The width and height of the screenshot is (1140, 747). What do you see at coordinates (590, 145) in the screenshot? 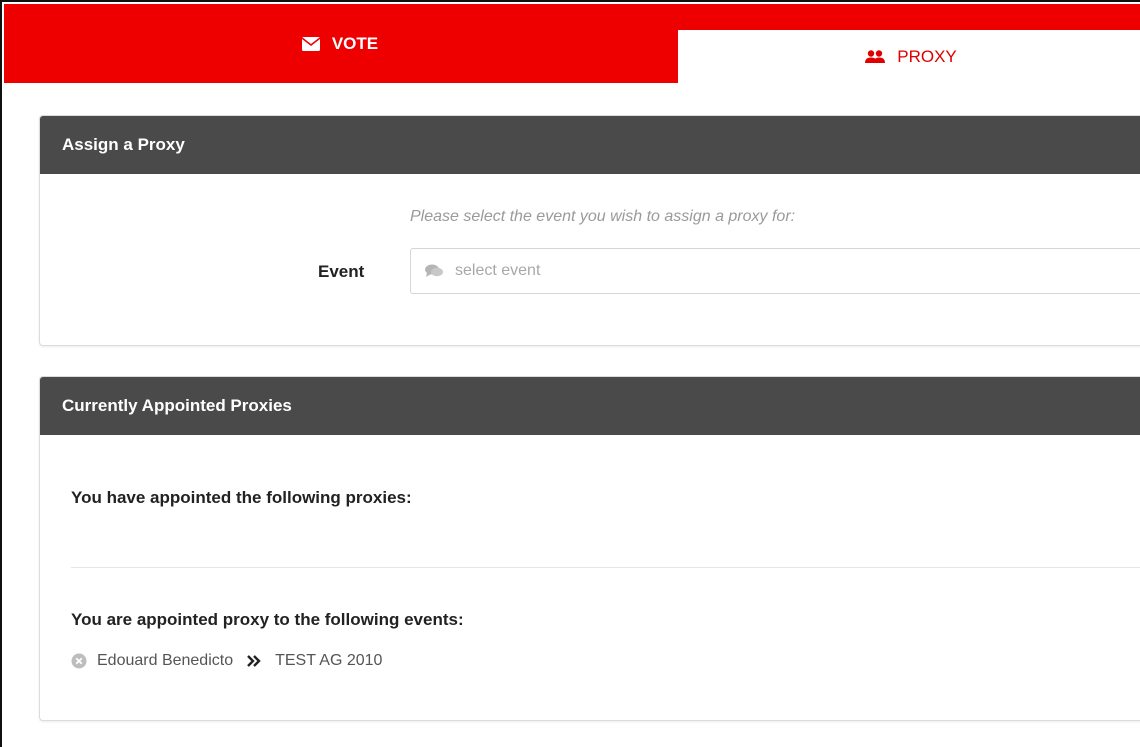
I see `assign-proxy-title: Assign a Proxy` at bounding box center [590, 145].